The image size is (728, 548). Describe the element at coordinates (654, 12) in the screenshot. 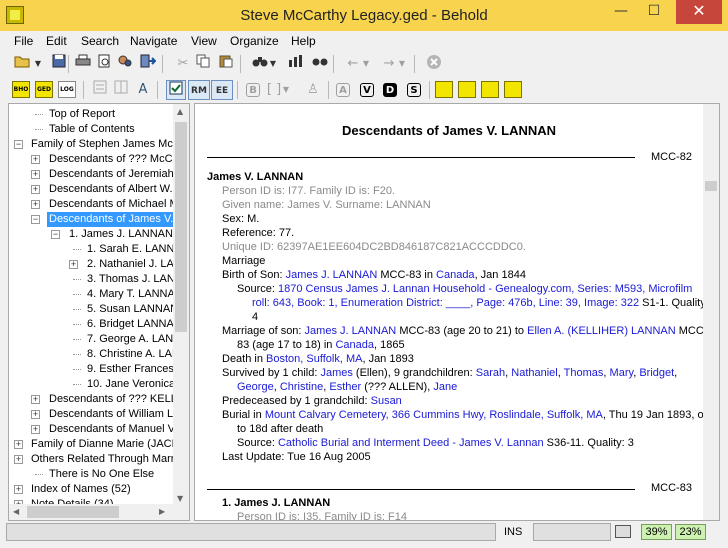

I see `maximize-button: ☐` at that location.